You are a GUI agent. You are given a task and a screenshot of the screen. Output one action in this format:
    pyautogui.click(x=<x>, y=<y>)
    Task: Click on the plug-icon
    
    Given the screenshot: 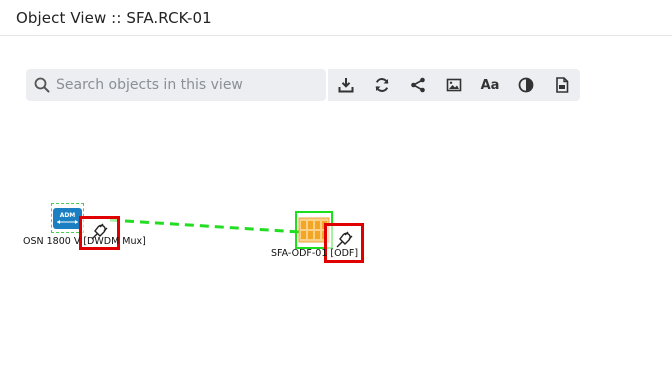 What is the action you would take?
    pyautogui.click(x=344, y=239)
    